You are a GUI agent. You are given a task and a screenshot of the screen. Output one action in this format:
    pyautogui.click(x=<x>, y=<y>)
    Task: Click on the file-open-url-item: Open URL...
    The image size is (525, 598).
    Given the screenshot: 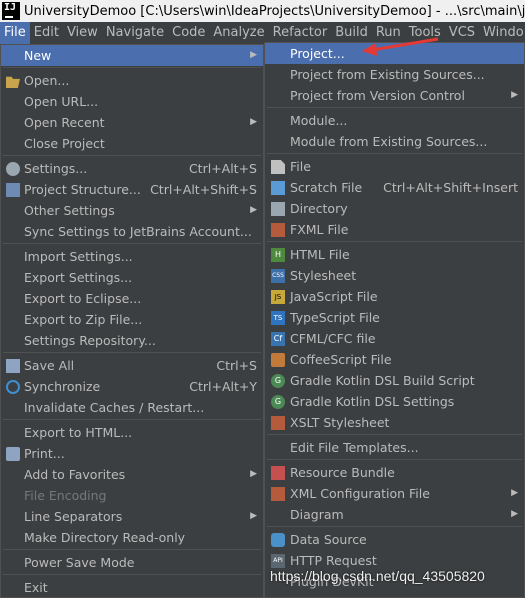 What is the action you would take?
    pyautogui.click(x=132, y=101)
    